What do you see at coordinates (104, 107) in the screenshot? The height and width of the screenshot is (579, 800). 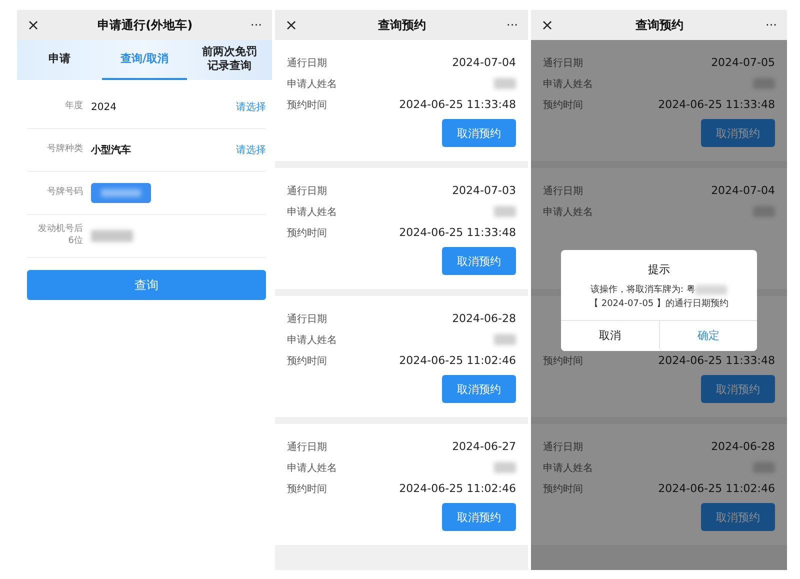 I see `field-value: 2024` at bounding box center [104, 107].